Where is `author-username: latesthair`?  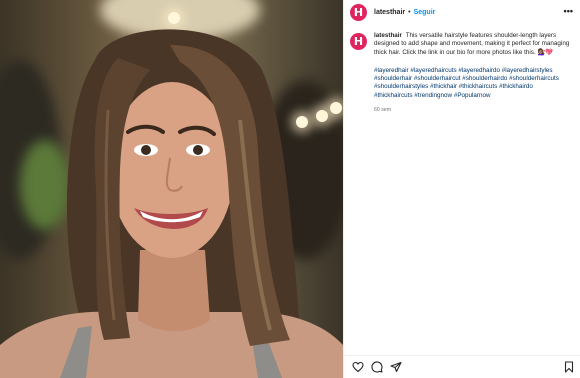 author-username: latesthair is located at coordinates (389, 12).